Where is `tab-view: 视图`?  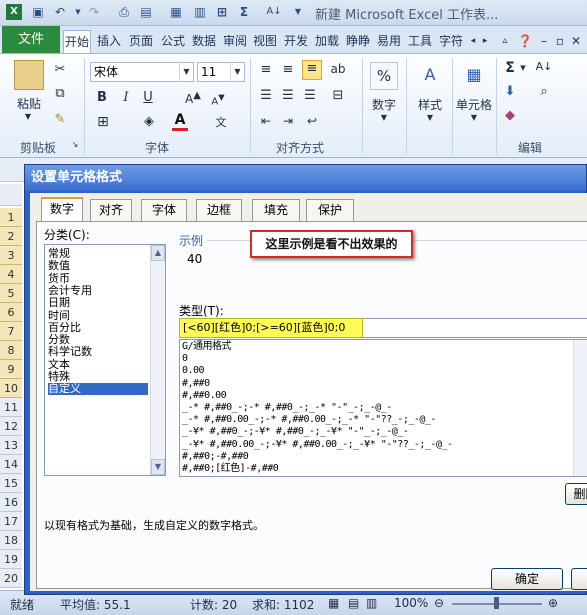
tab-view: 视图 is located at coordinates (265, 41).